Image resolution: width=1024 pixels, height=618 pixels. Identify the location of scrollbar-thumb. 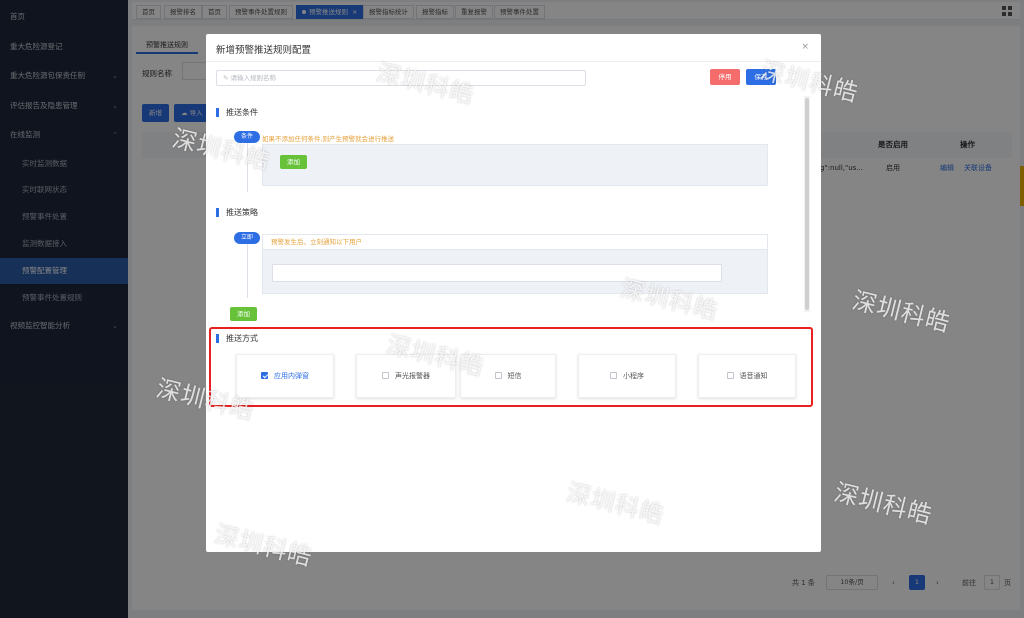
(807, 204).